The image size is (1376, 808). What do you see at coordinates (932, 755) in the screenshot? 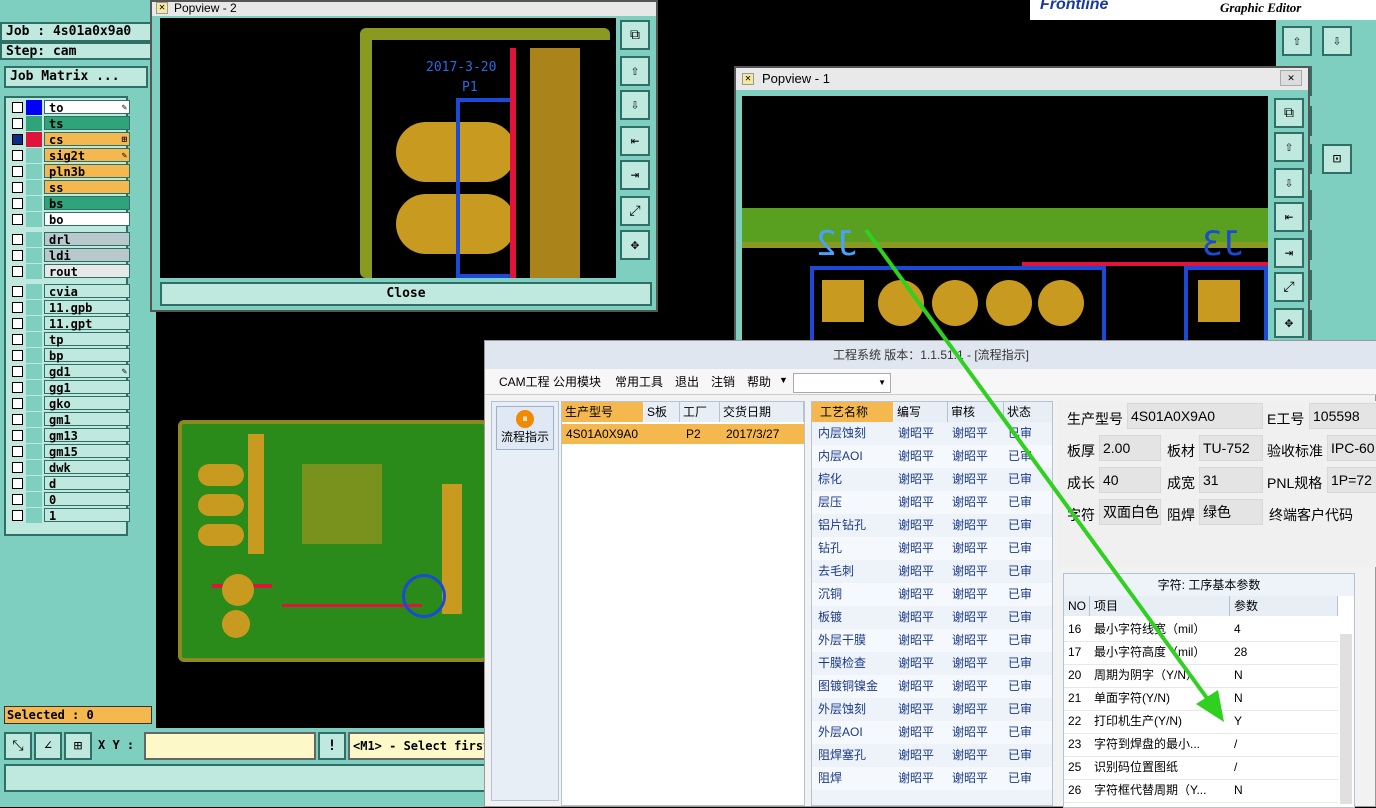
I see `table-row: 阻焊塞孔 谢昭平 谢昭平 已审` at bounding box center [932, 755].